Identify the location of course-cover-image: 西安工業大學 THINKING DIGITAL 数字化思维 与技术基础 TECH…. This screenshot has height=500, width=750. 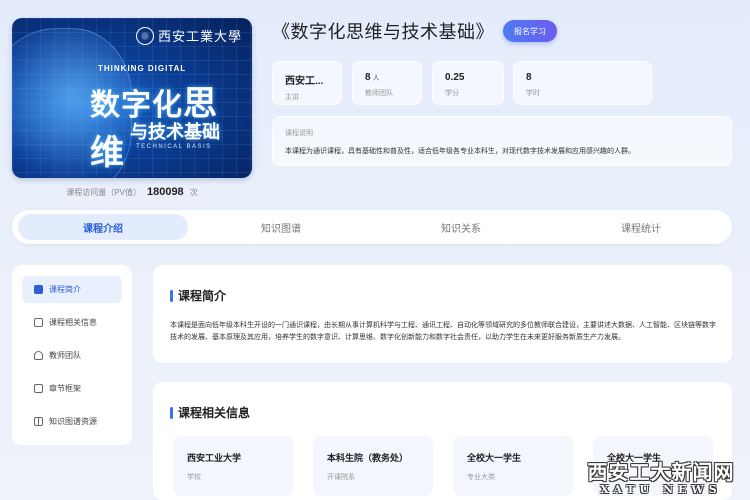
(132, 98).